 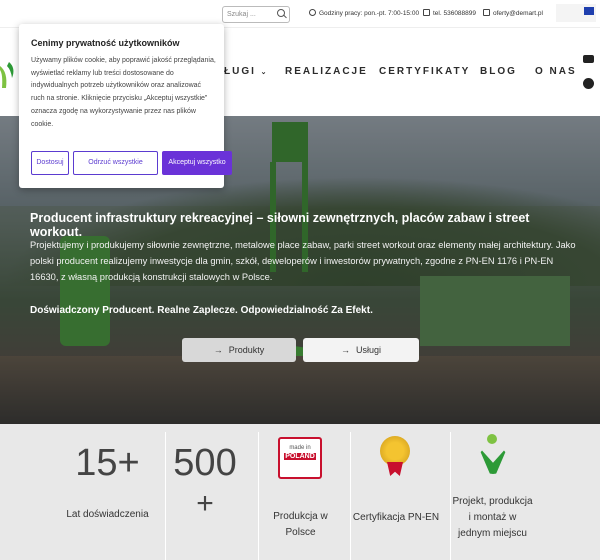 What do you see at coordinates (588, 59) in the screenshot?
I see `youtube-icon` at bounding box center [588, 59].